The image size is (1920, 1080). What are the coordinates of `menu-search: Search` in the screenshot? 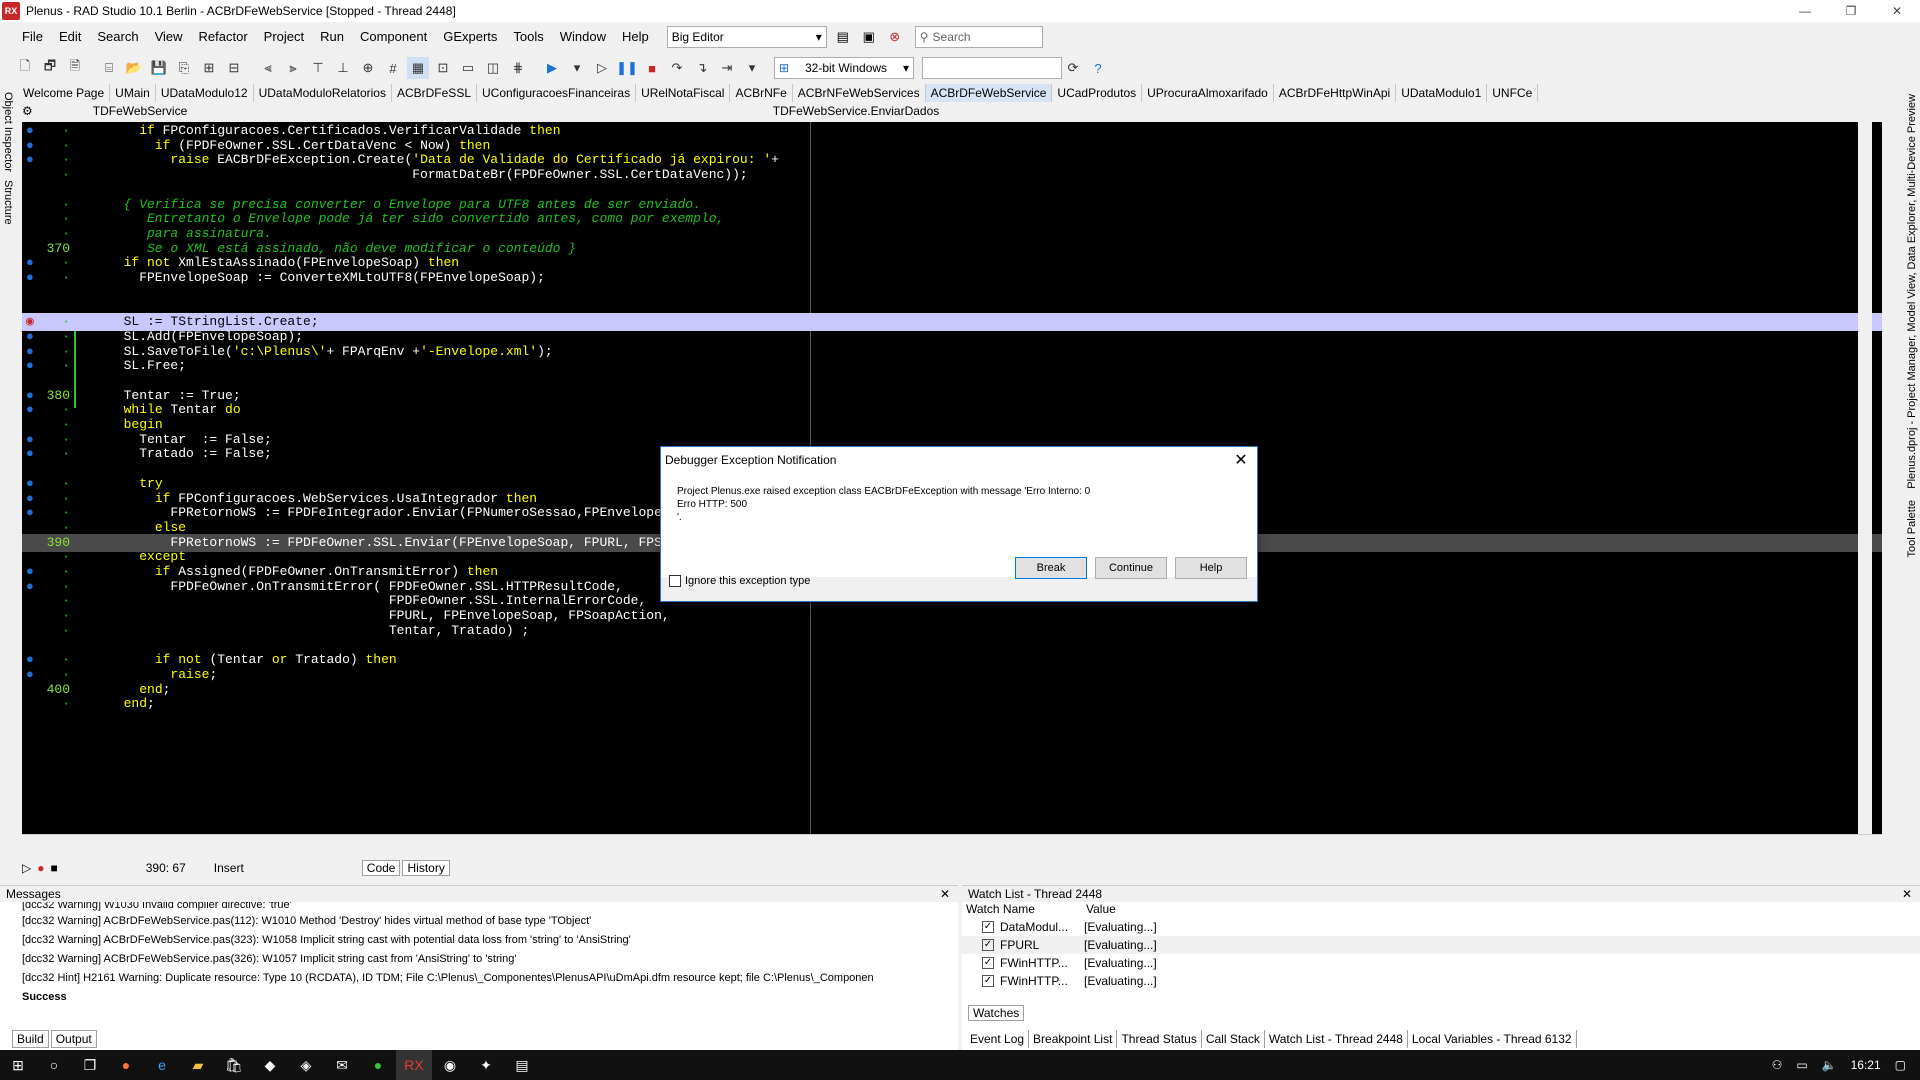 It's located at (117, 37).